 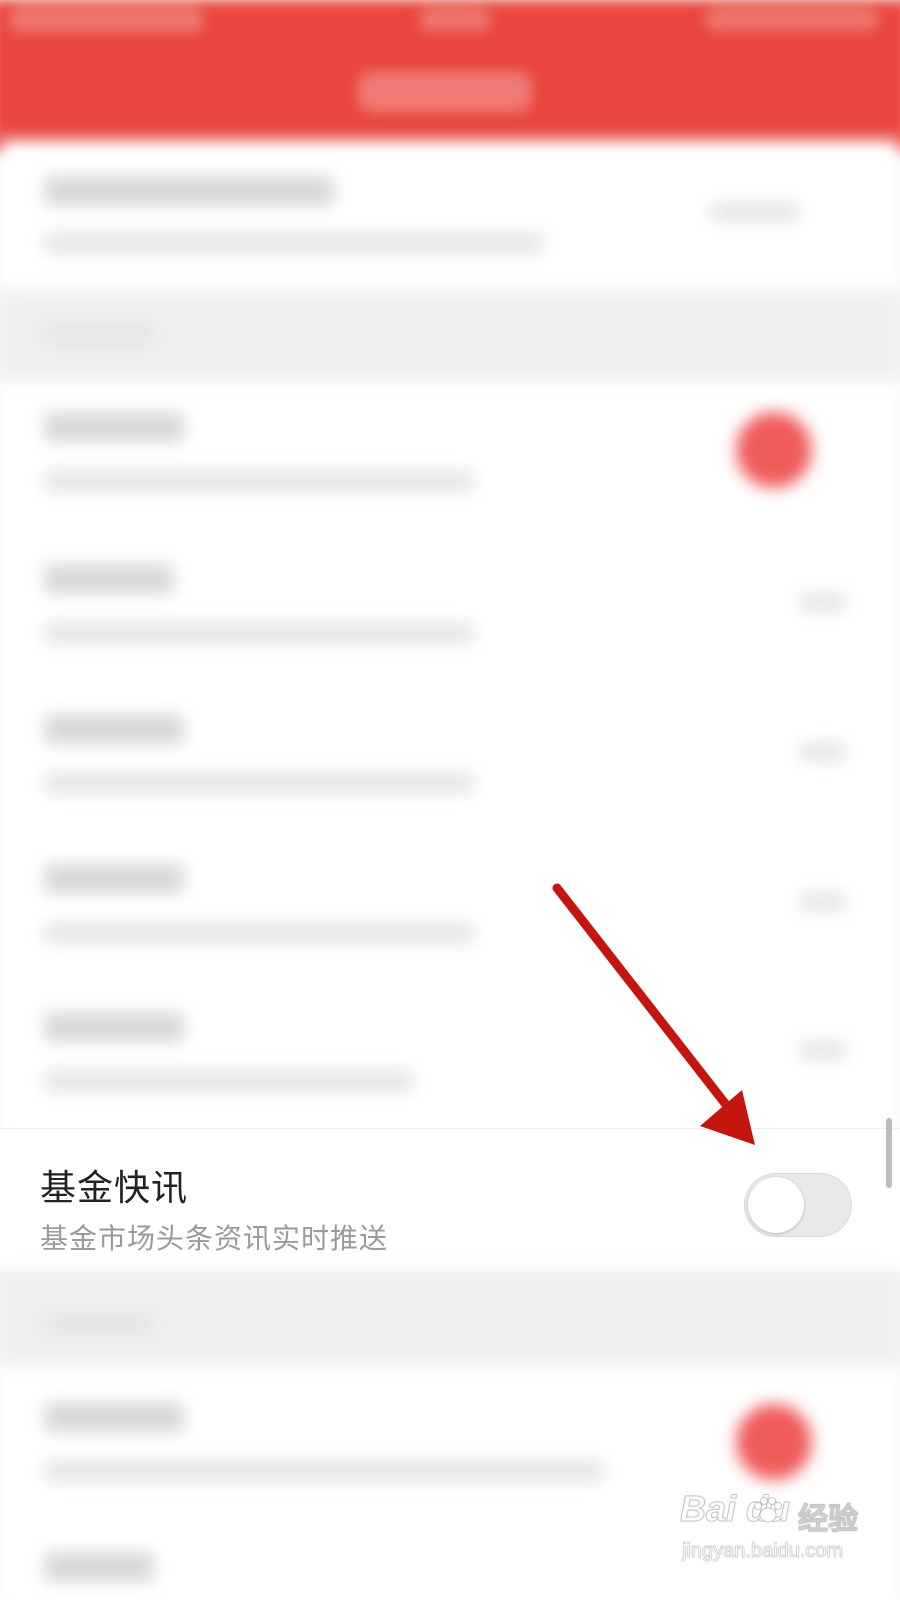 What do you see at coordinates (889, 1153) in the screenshot?
I see `scrollbar` at bounding box center [889, 1153].